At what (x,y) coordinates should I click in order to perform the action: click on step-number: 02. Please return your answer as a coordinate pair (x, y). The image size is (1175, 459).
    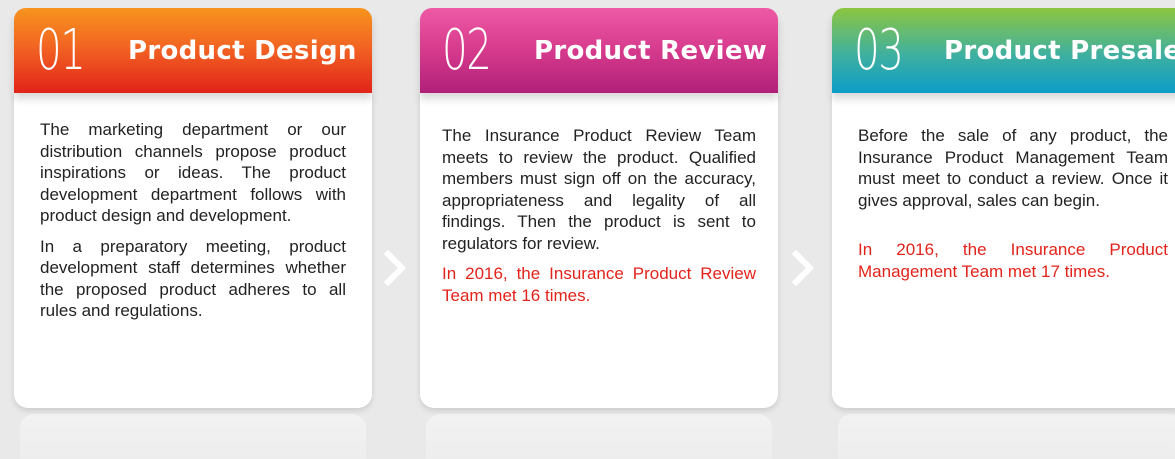
    Looking at the image, I should click on (467, 50).